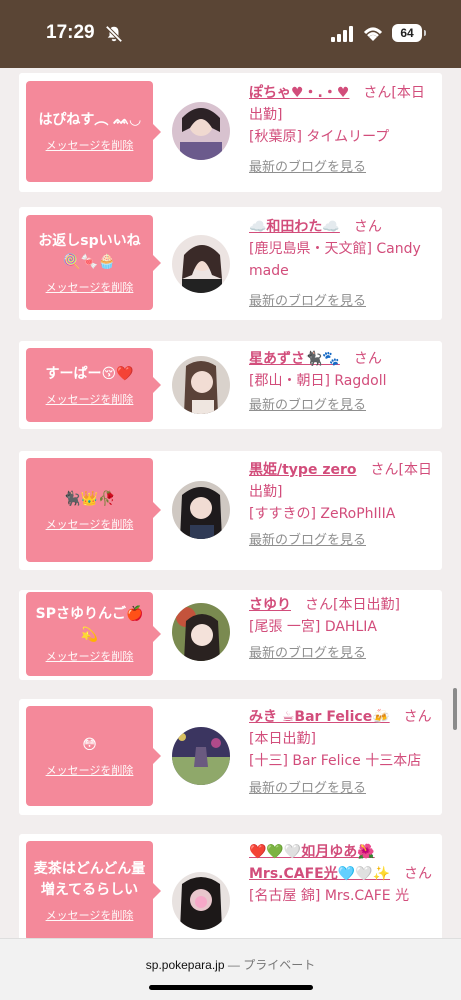  Describe the element at coordinates (89, 624) in the screenshot. I see `message-text: SPさゆりんご🍎 💫` at that location.